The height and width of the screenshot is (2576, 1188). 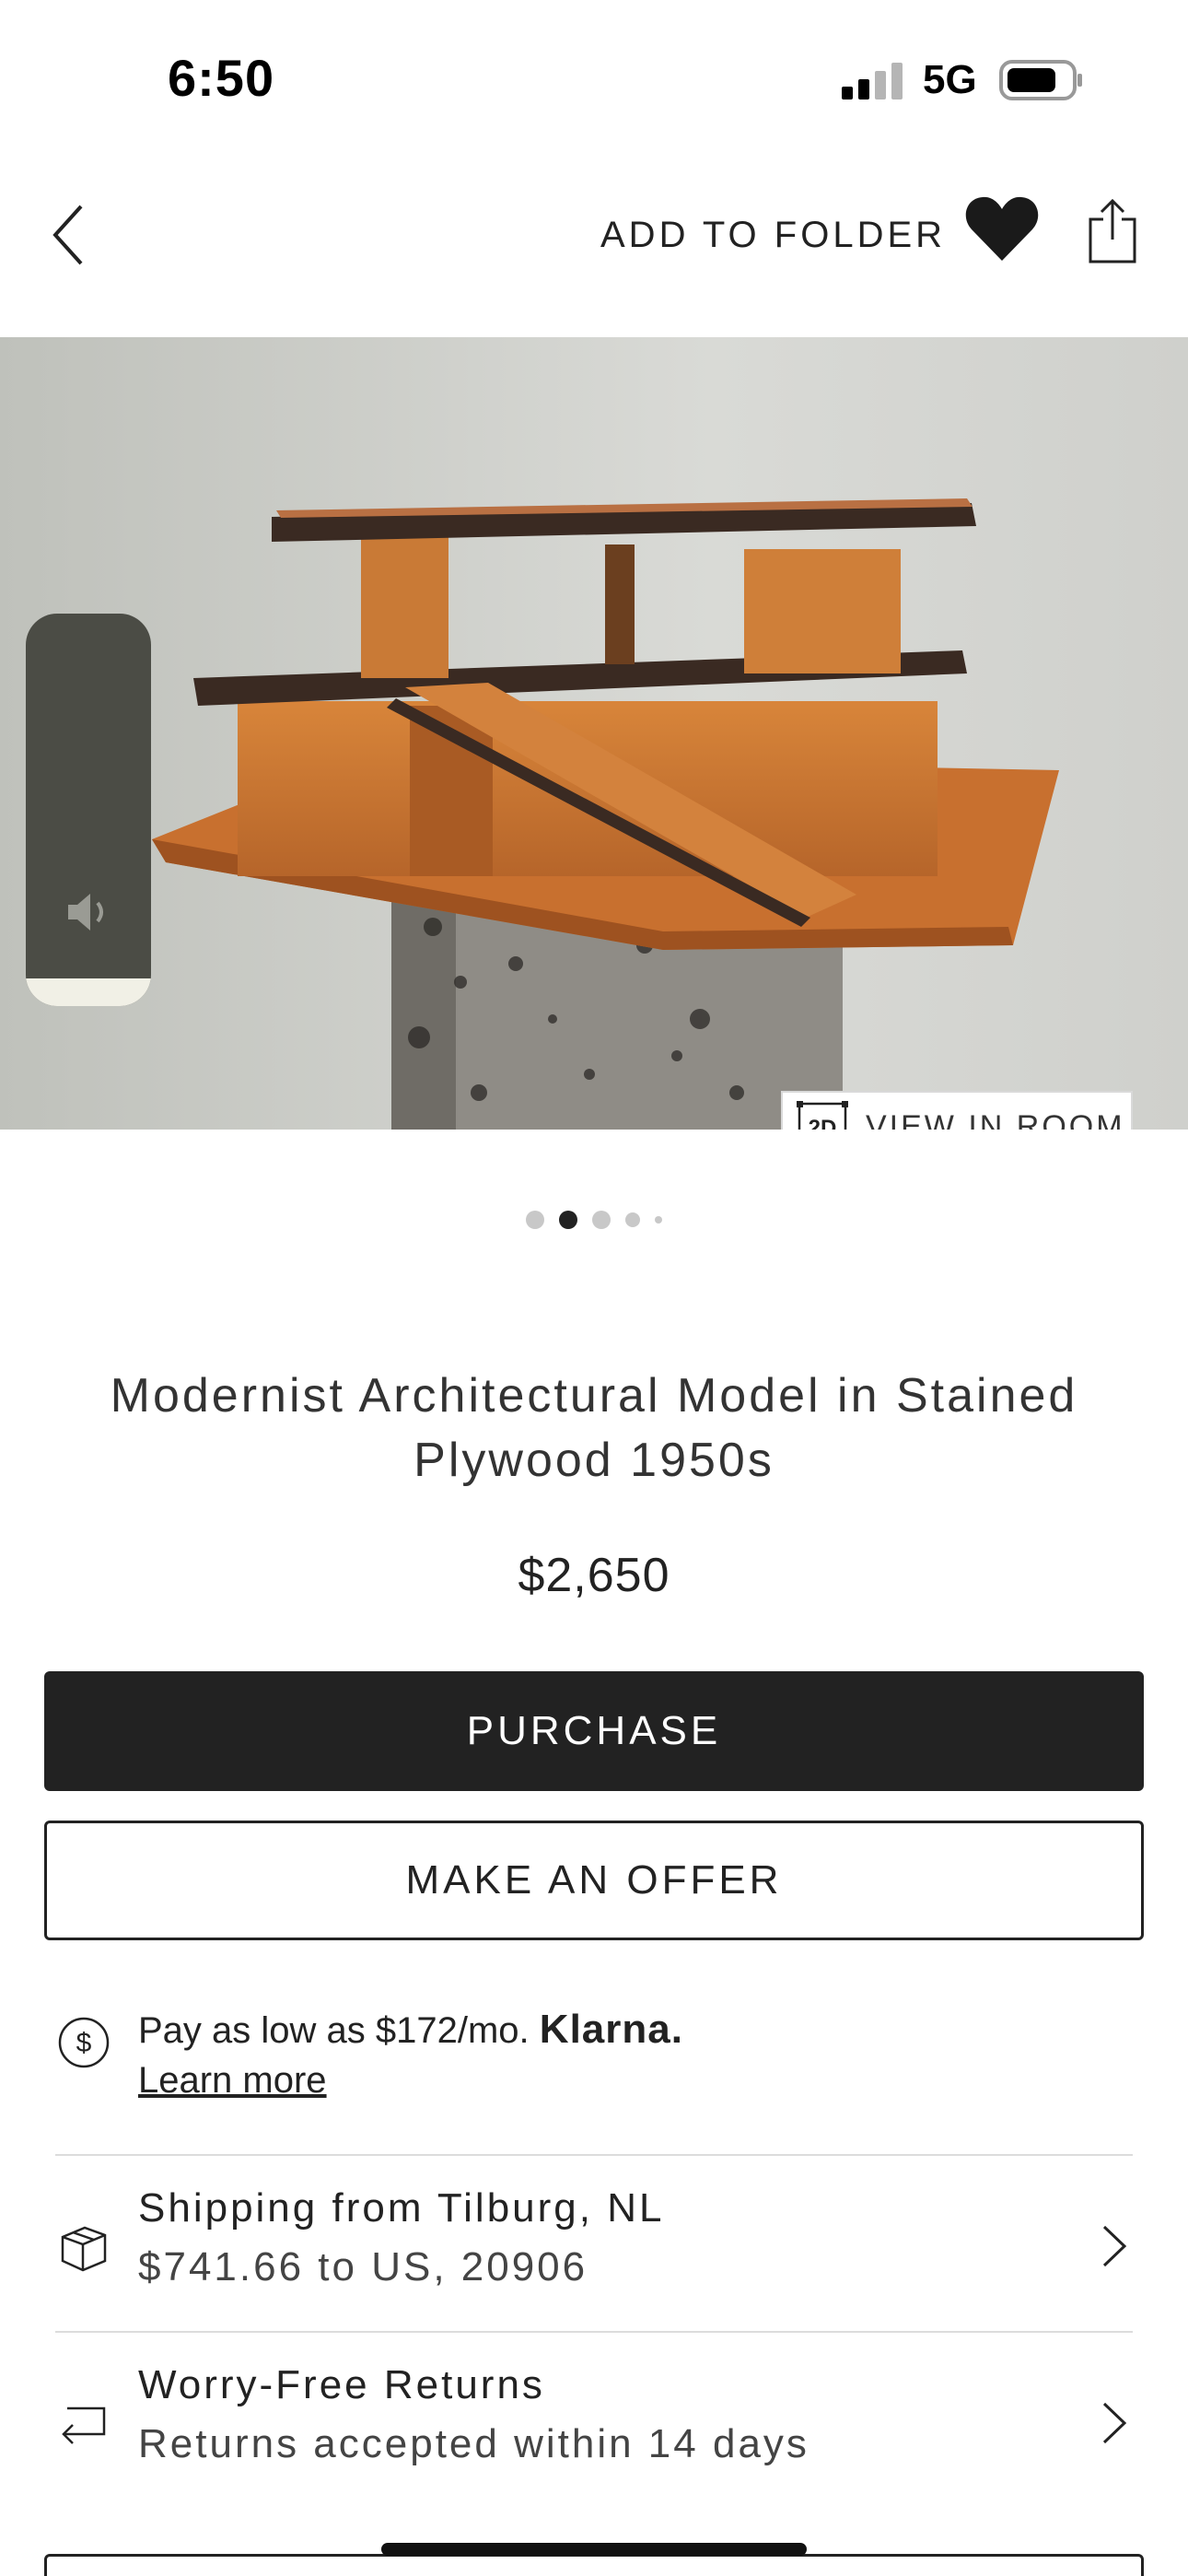 What do you see at coordinates (341, 2384) in the screenshot?
I see `returns-title: Worry-Free Returns` at bounding box center [341, 2384].